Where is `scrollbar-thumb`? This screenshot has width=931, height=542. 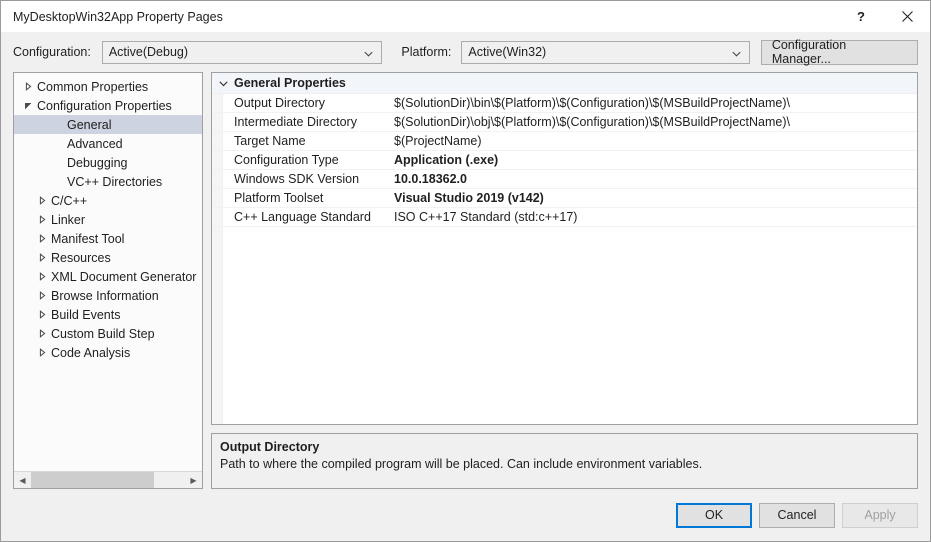
scrollbar-thumb is located at coordinates (93, 480).